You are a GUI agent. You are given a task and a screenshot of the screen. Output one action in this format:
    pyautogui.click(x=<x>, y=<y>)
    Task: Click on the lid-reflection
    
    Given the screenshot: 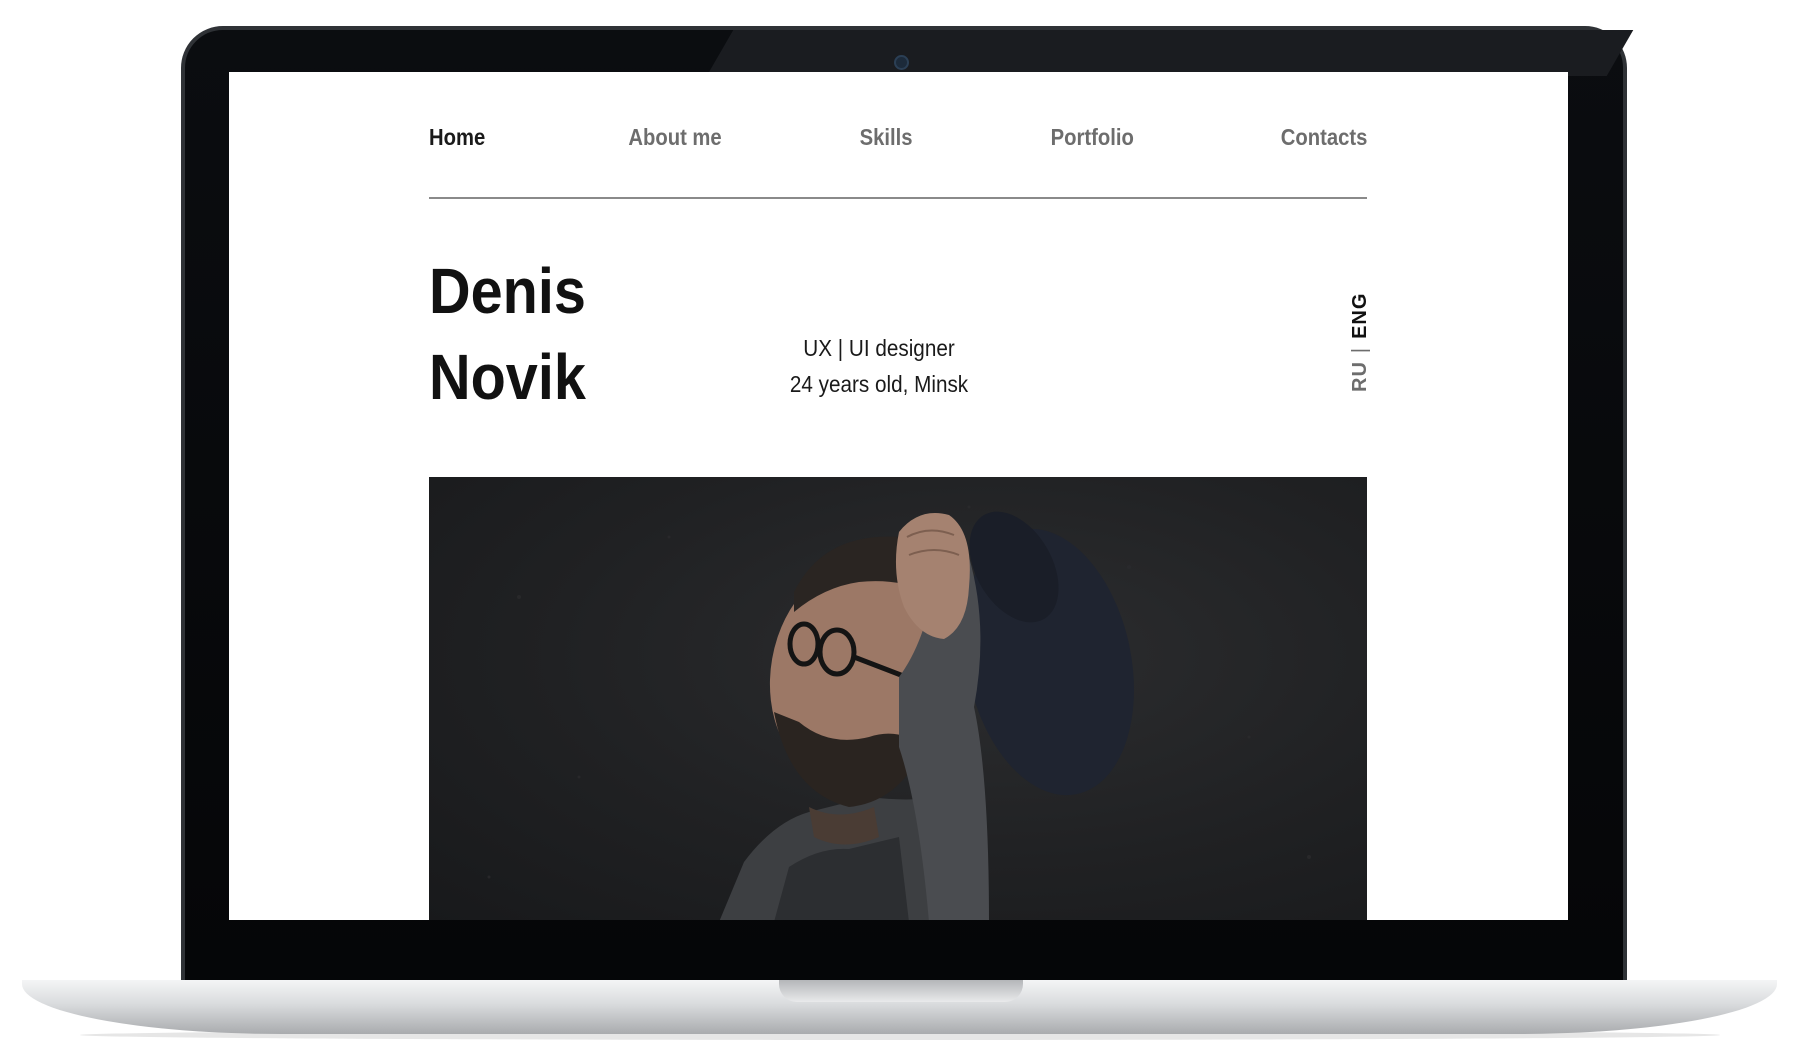 What is the action you would take?
    pyautogui.click(x=1170, y=53)
    